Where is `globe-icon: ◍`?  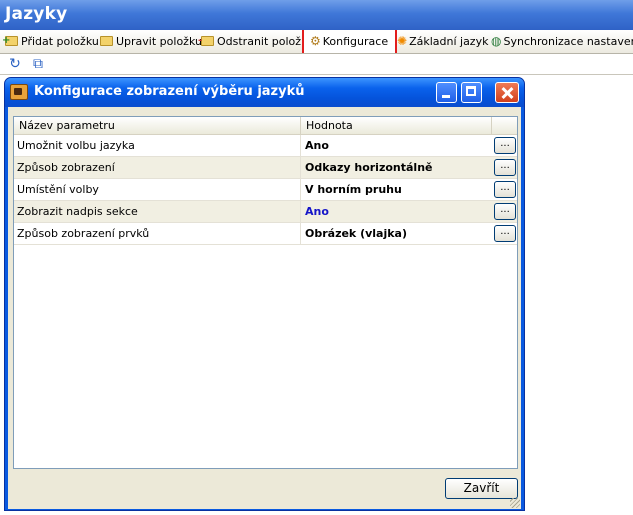
globe-icon: ◍ is located at coordinates (496, 41).